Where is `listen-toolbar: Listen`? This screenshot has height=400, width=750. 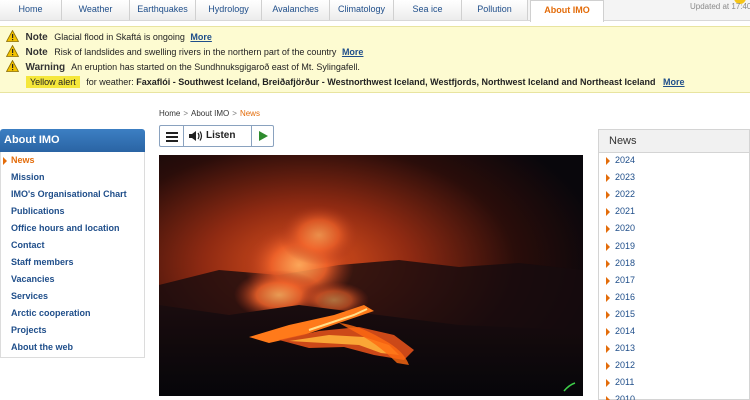 listen-toolbar: Listen is located at coordinates (216, 136).